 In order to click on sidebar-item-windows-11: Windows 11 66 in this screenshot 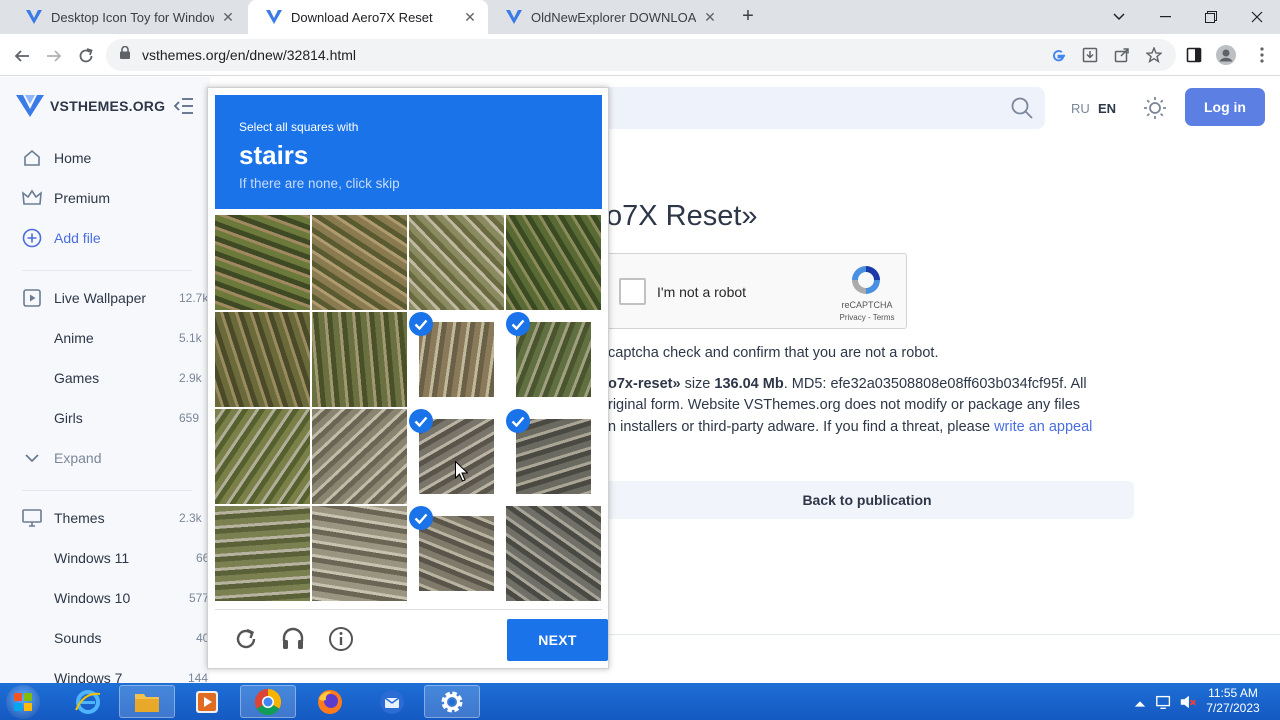, I will do `click(105, 558)`.